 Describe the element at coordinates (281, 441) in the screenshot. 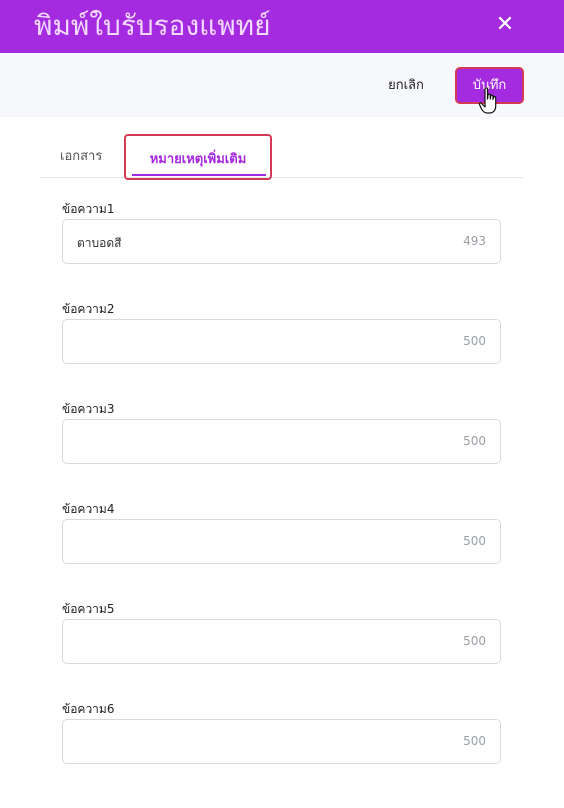

I see `message-input-3: 500` at that location.